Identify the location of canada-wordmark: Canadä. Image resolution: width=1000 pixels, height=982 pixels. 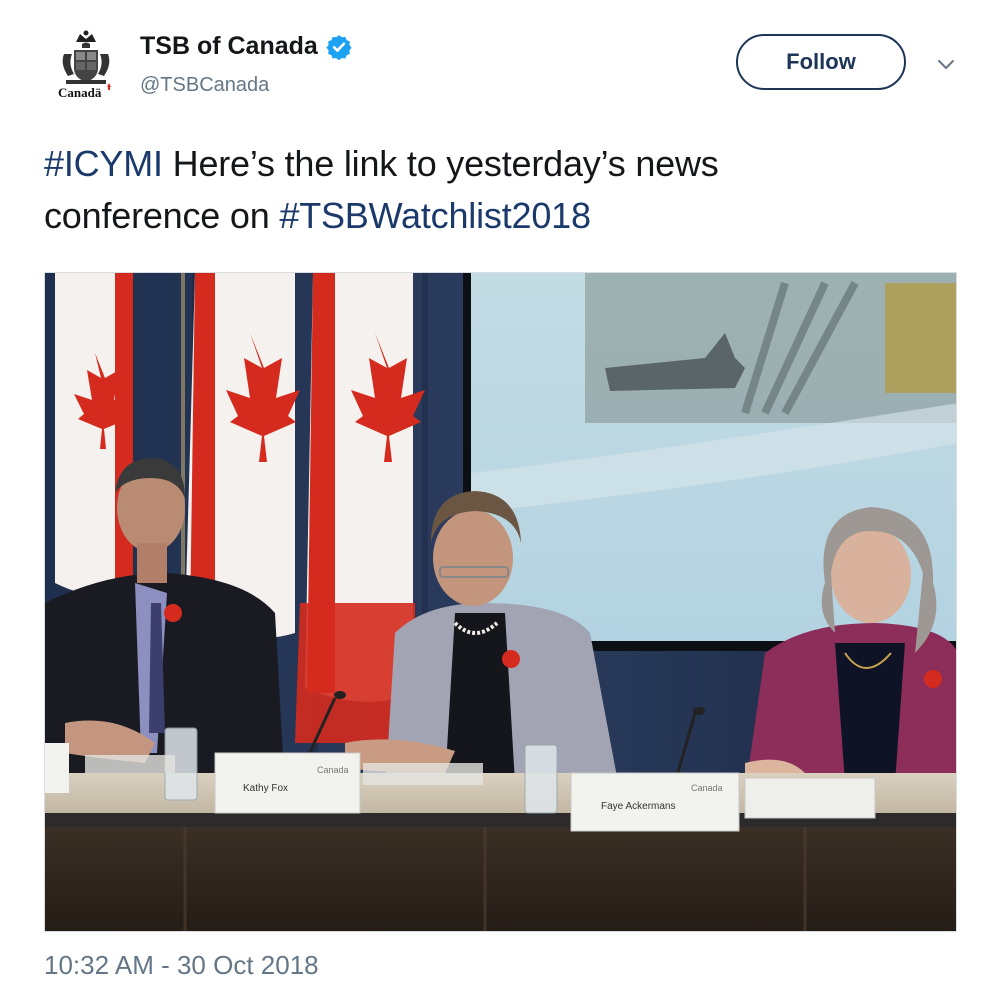
(80, 92).